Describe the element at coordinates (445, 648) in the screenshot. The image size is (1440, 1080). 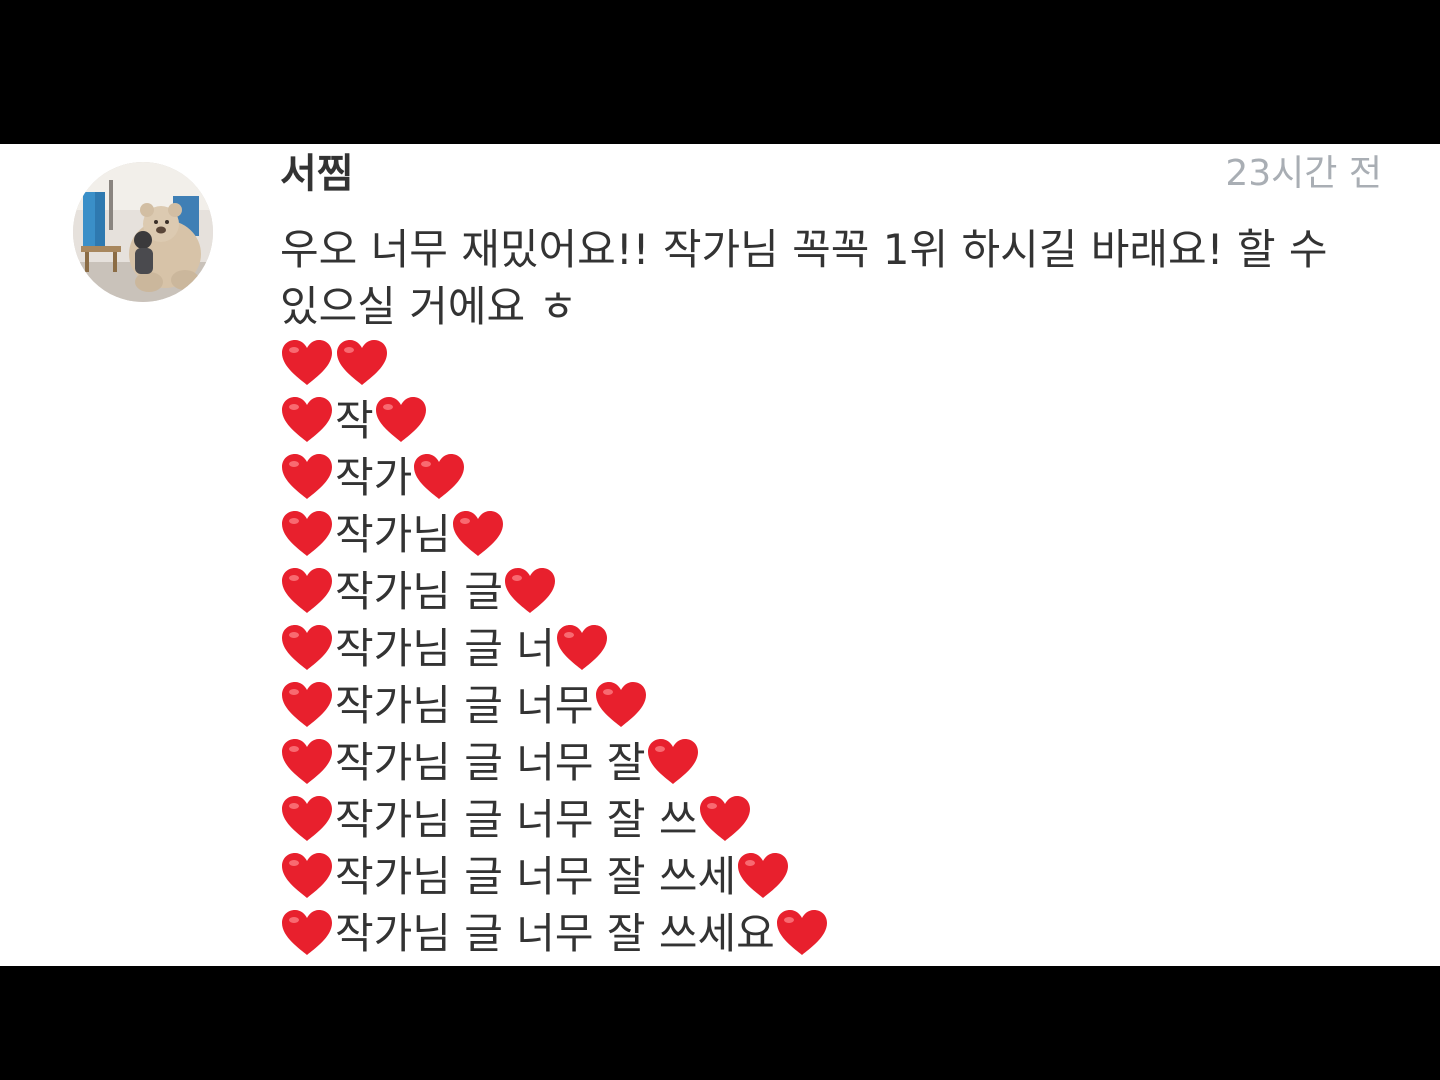
I see `heart-line-text: 작가님 글 너` at that location.